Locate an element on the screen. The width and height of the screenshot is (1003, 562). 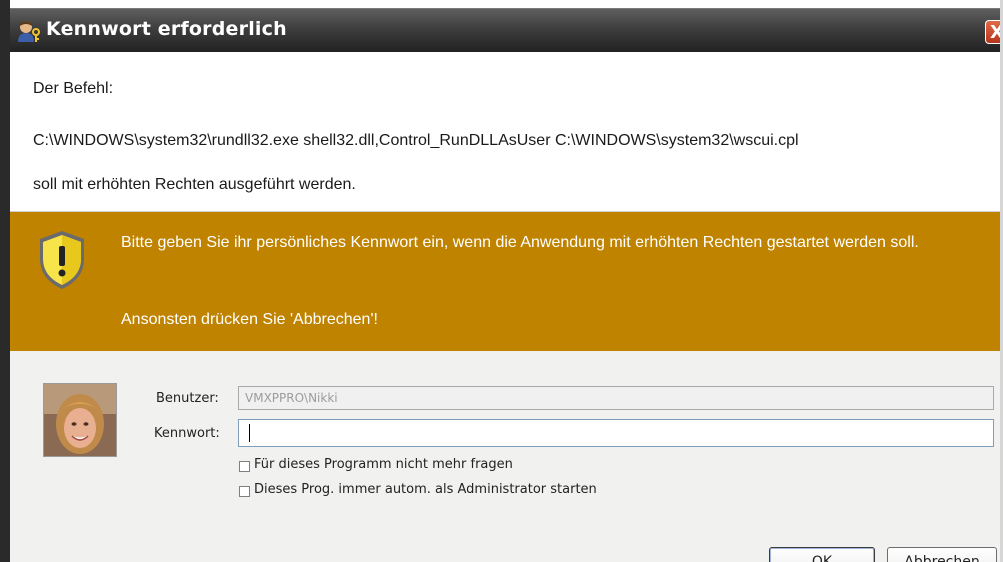
cancel-button: Abbrechen is located at coordinates (942, 554).